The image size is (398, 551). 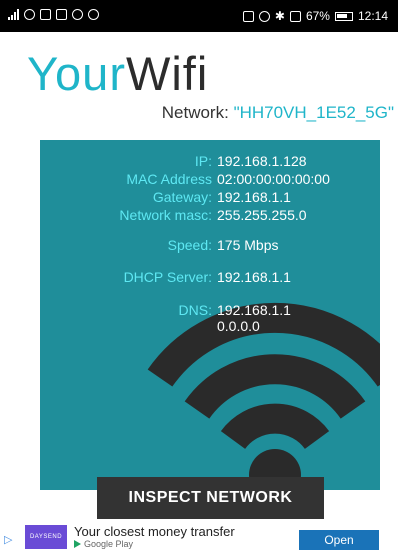 I want to click on logo-your: Your, so click(x=76, y=73).